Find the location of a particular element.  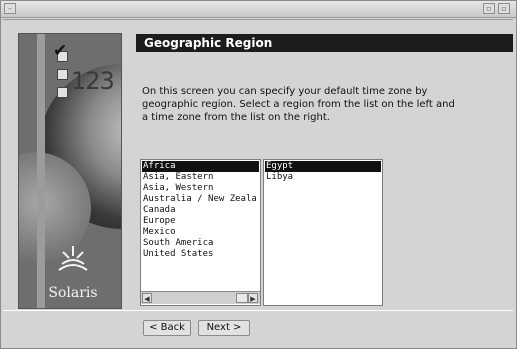

time-zone-list: Egypt Libya is located at coordinates (323, 232).